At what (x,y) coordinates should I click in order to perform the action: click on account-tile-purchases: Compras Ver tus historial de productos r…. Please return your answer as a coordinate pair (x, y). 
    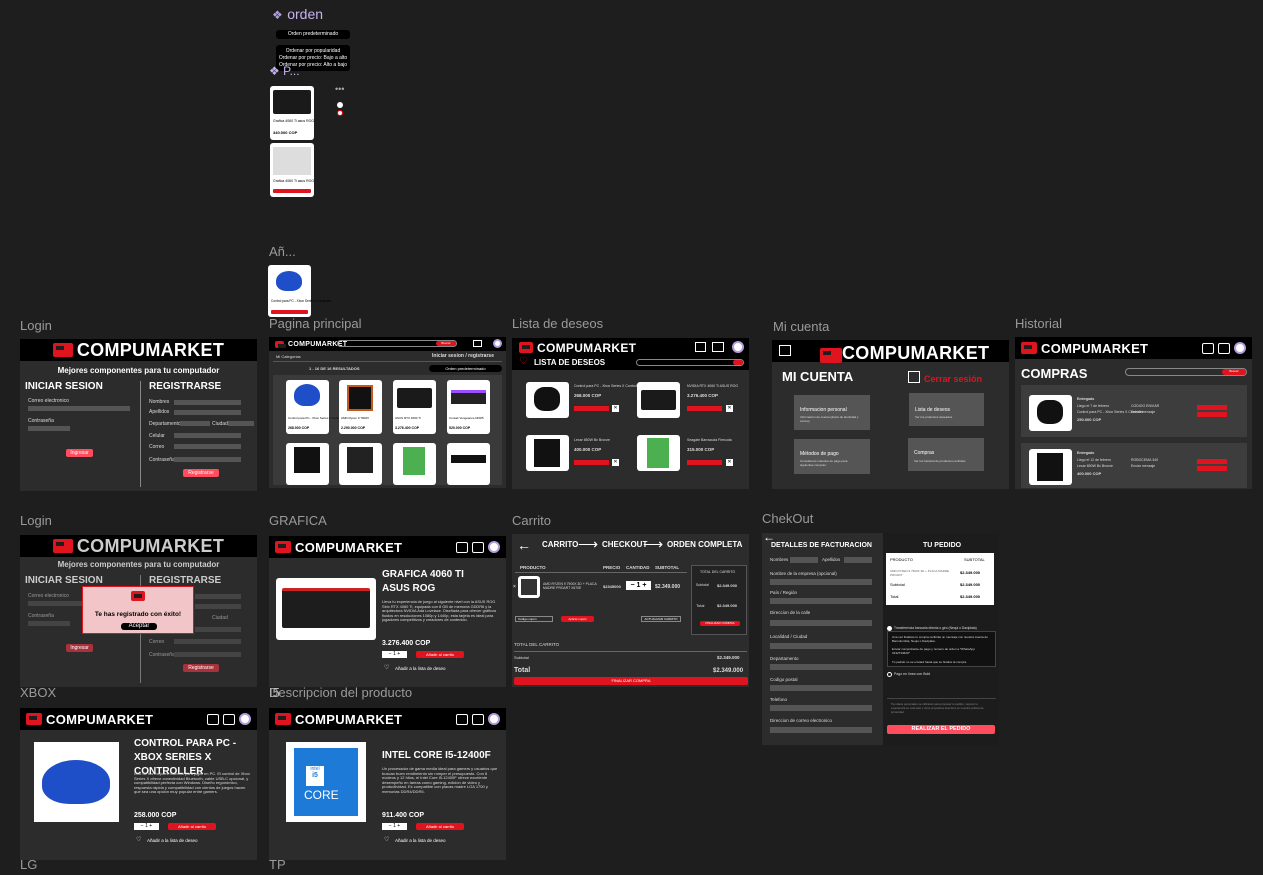
    Looking at the image, I should click on (946, 454).